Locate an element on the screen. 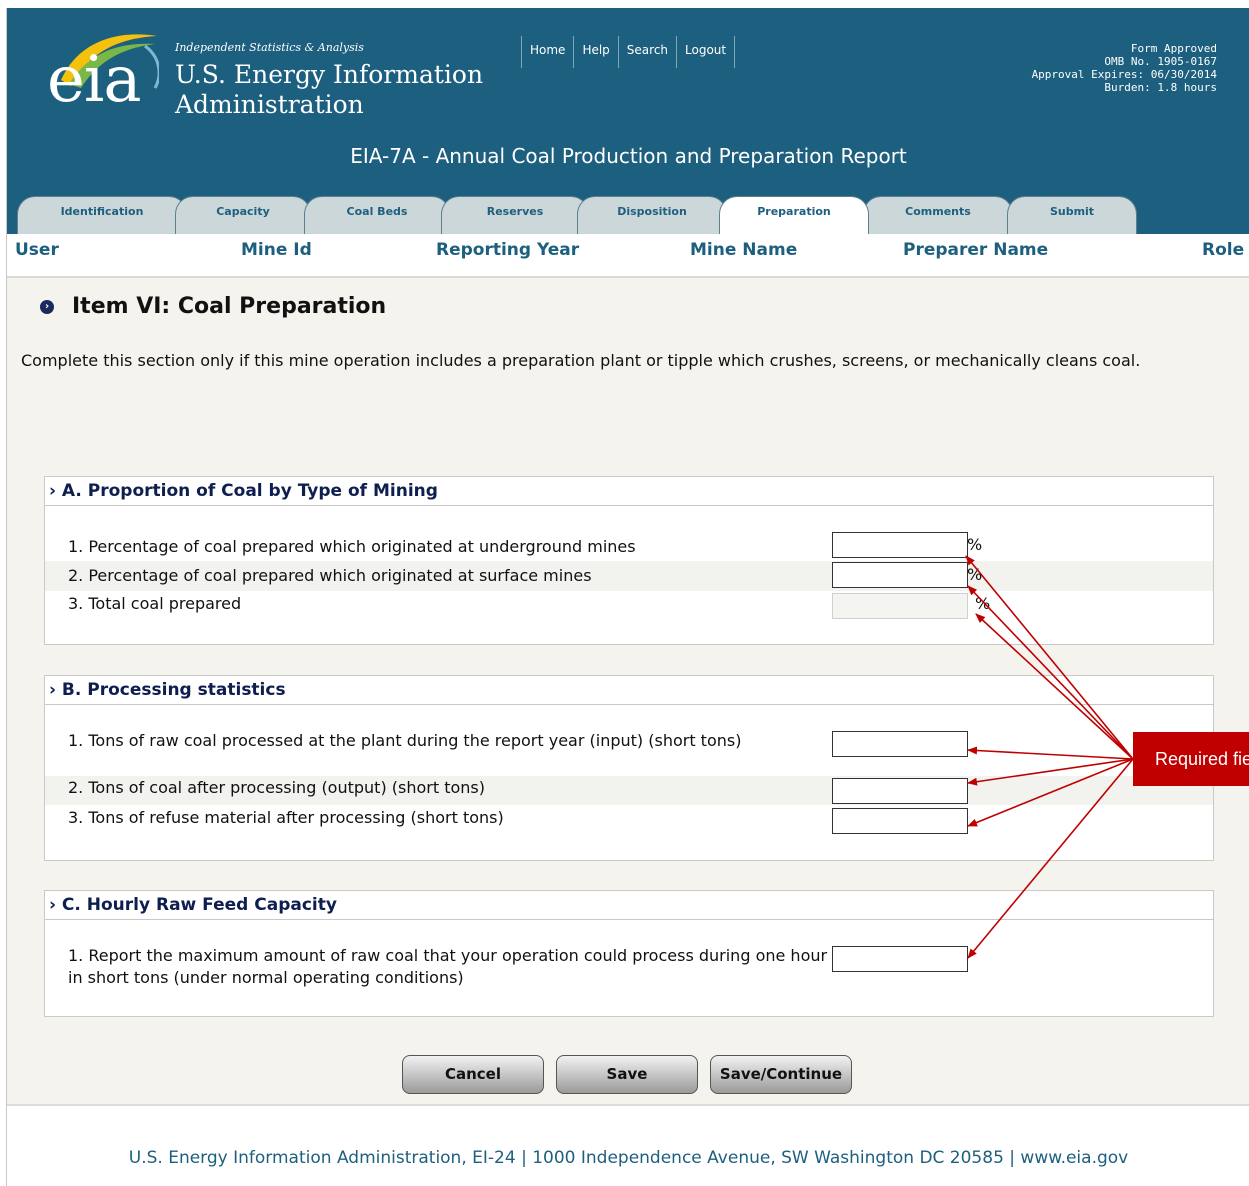 This screenshot has height=1186, width=1249. arrow-to-underground is located at coordinates (1049, 657).